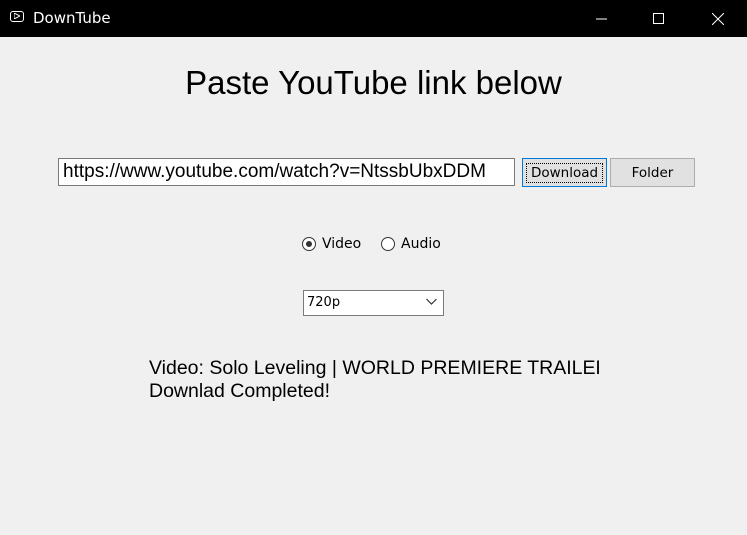 Image resolution: width=747 pixels, height=535 pixels. What do you see at coordinates (342, 244) in the screenshot?
I see `video-radio-label: Video` at bounding box center [342, 244].